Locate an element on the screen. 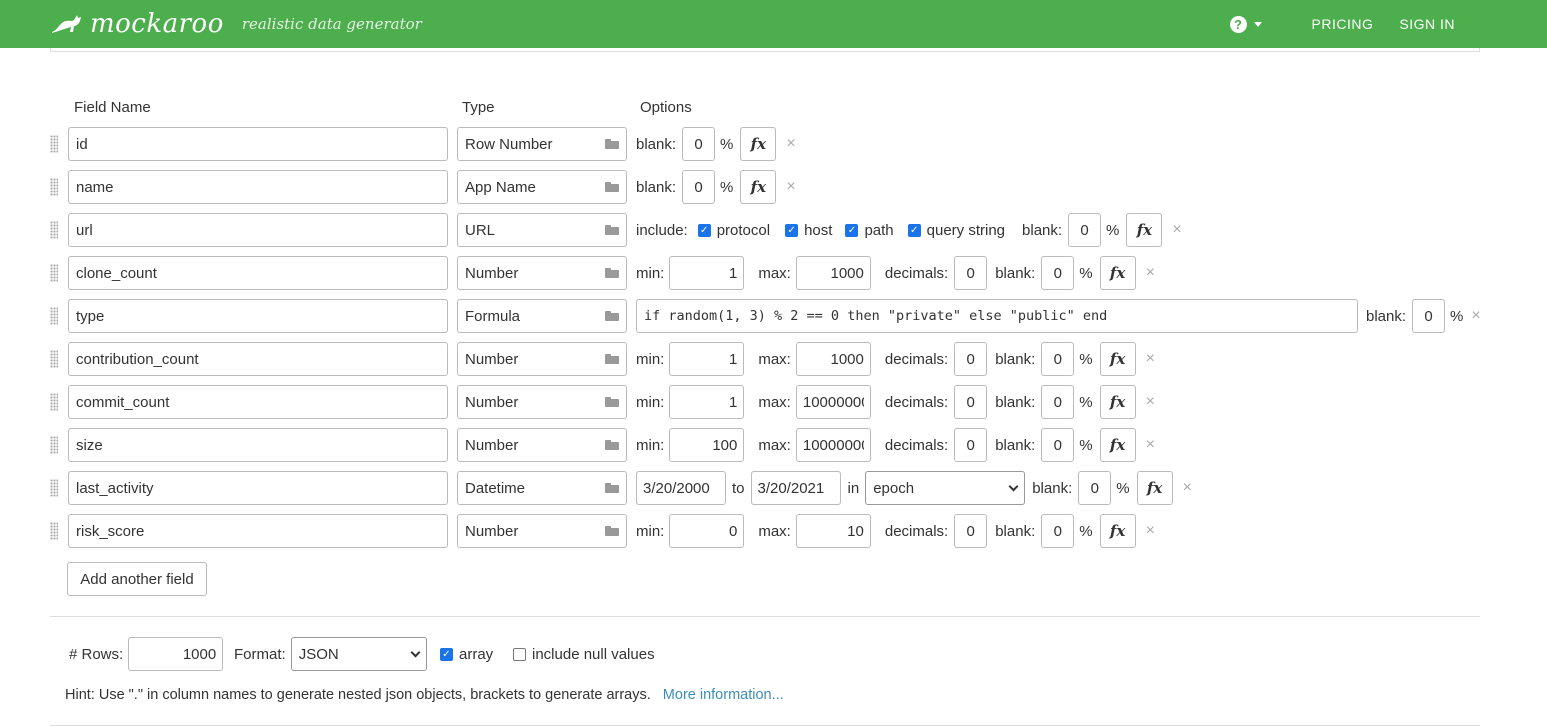 Image resolution: width=1547 pixels, height=727 pixels. date-from-input is located at coordinates (681, 488).